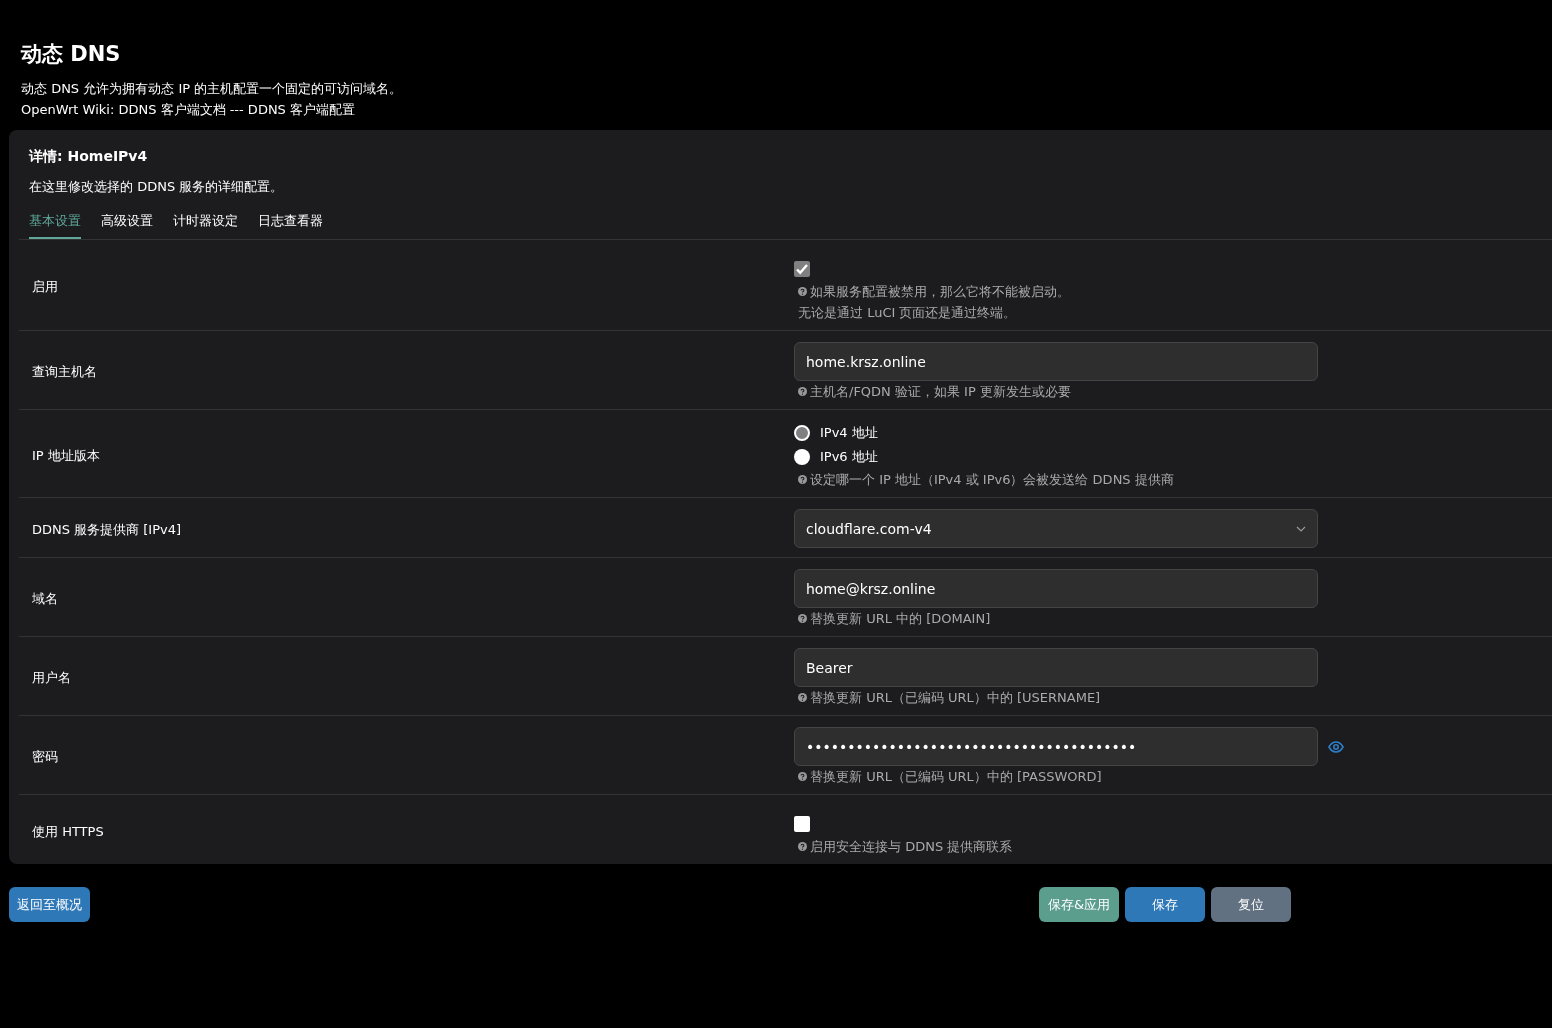 The height and width of the screenshot is (1028, 1552). What do you see at coordinates (869, 528) in the screenshot?
I see `dropdown-value: cloudflare.com-v4` at bounding box center [869, 528].